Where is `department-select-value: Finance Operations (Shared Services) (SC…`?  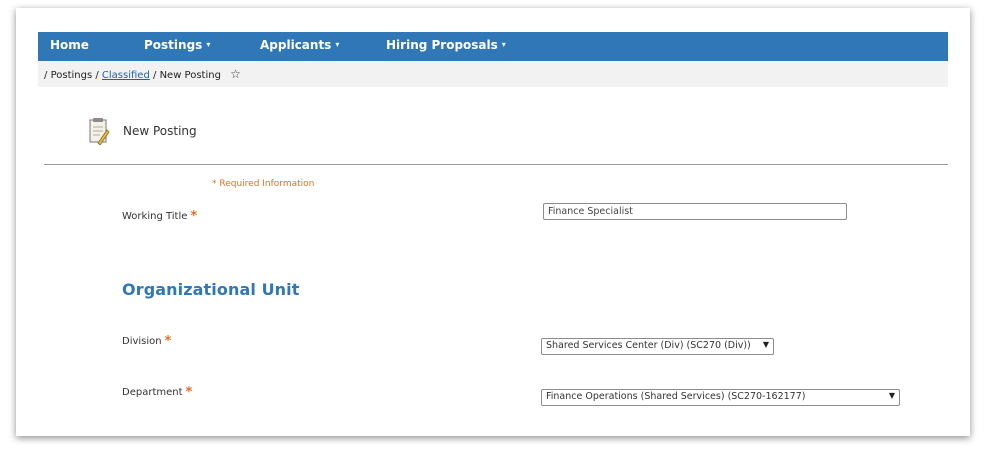
department-select-value: Finance Operations (Shared Services) (SC… is located at coordinates (676, 396).